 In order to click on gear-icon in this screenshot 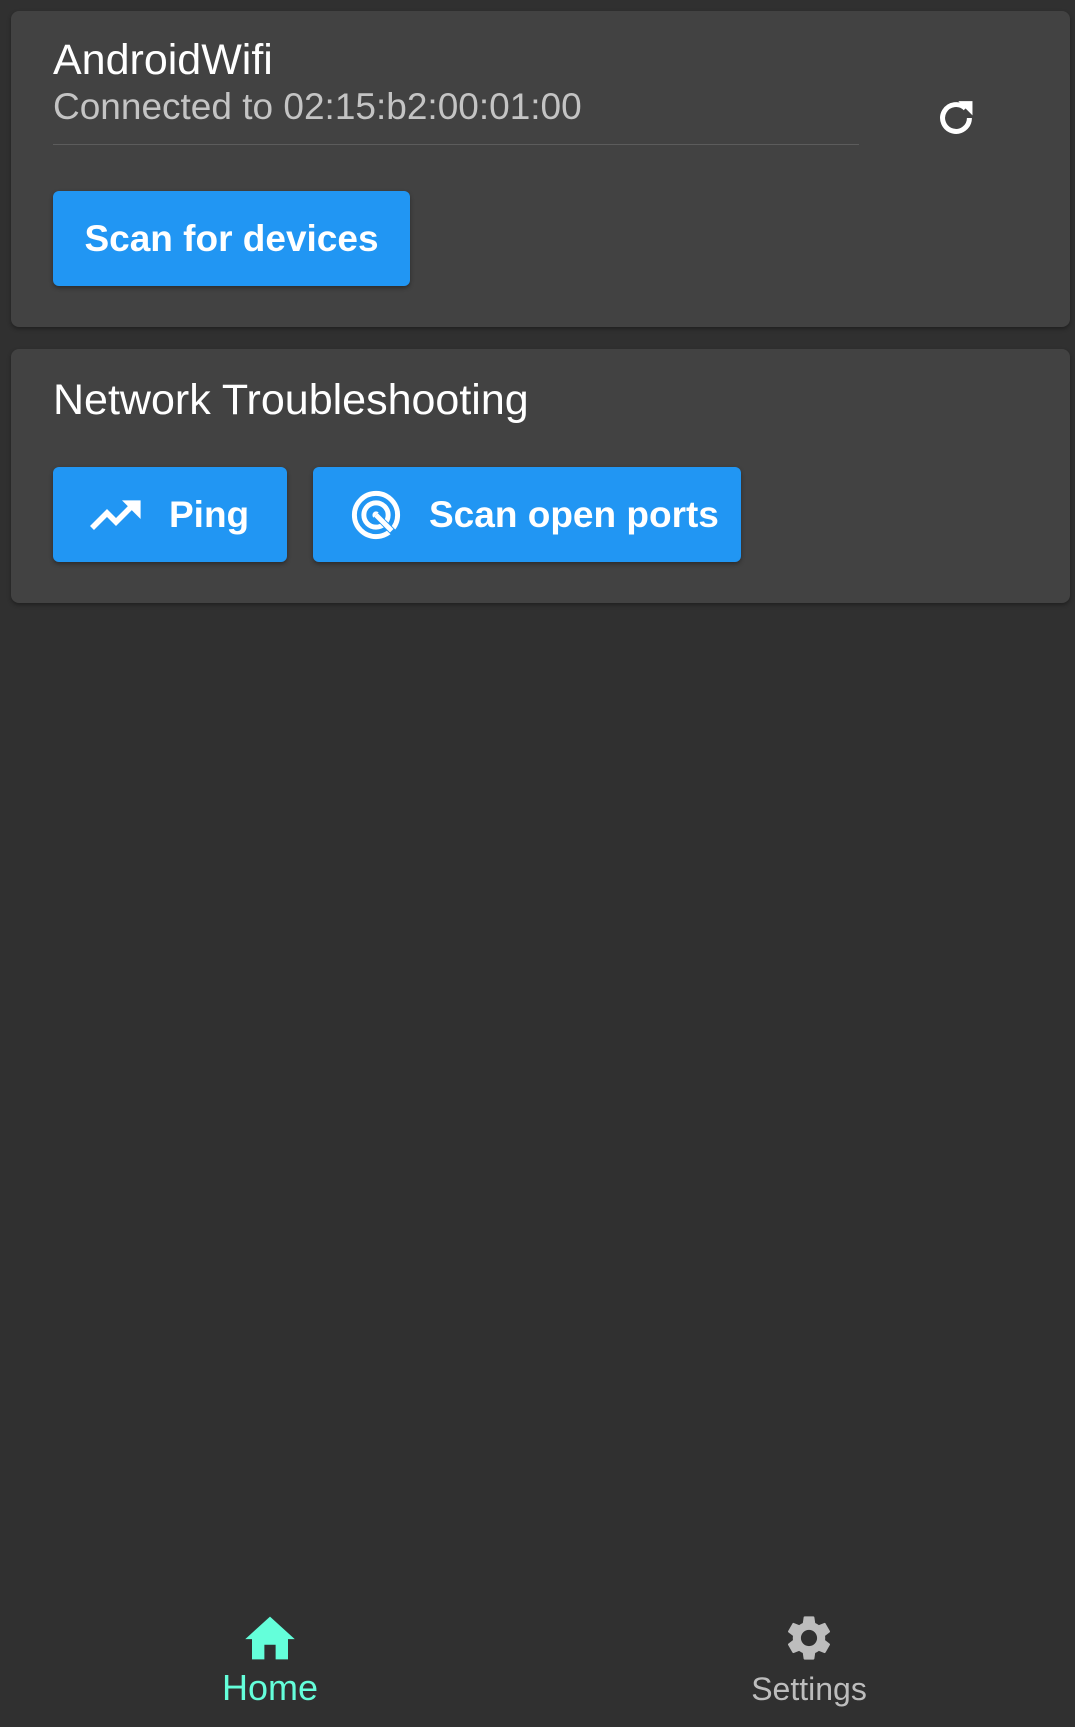, I will do `click(809, 1638)`.